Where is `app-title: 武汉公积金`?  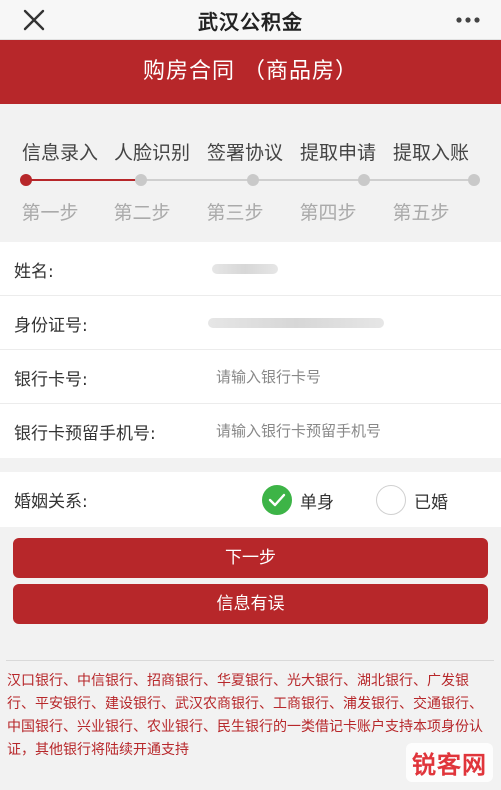
app-title: 武汉公积金 is located at coordinates (250, 22).